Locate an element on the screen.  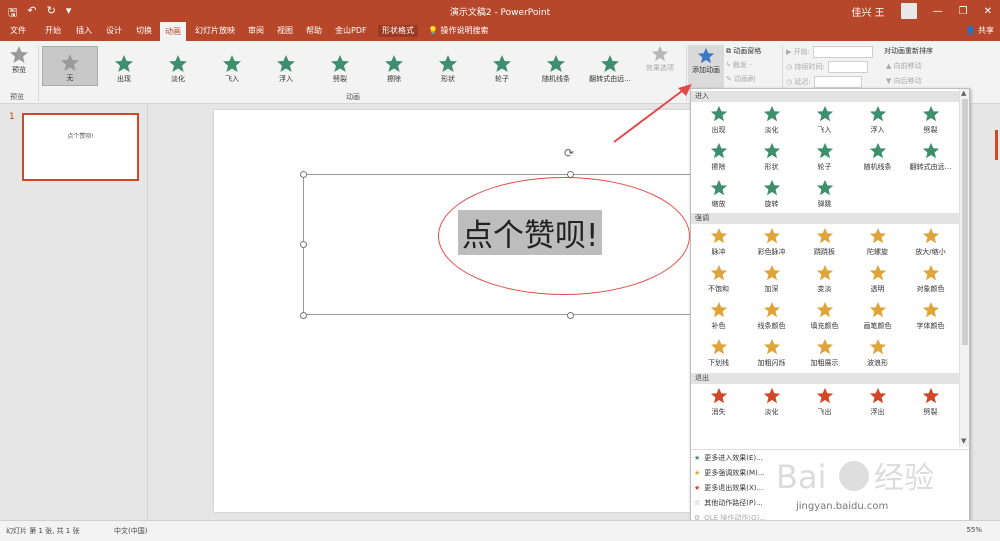
entrance-effect-item: 出现 is located at coordinates (718, 123).